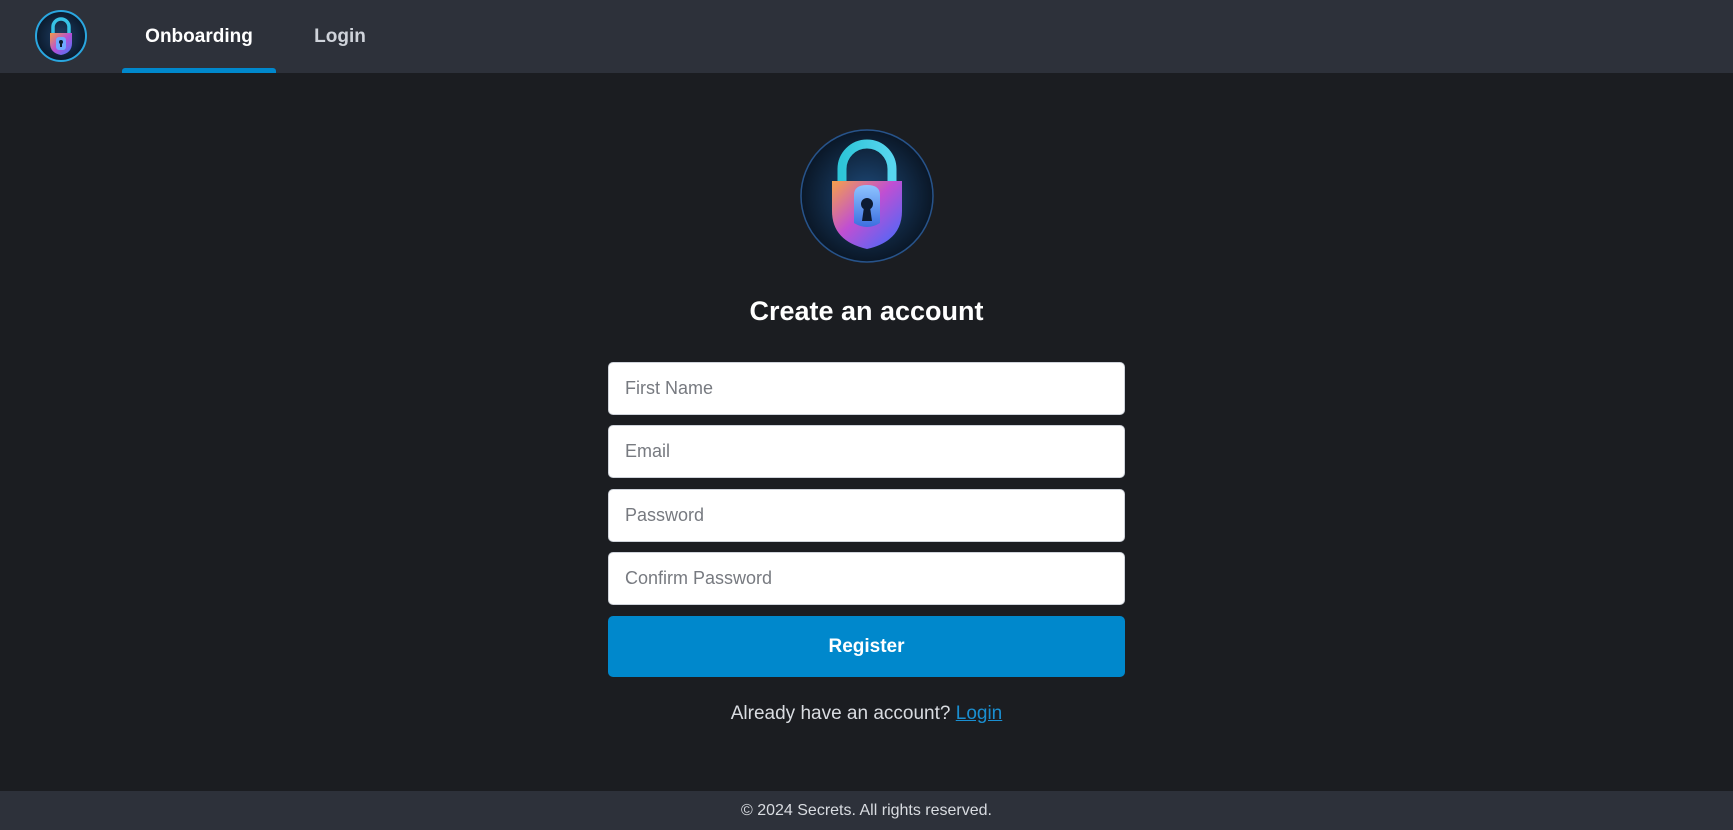  What do you see at coordinates (979, 713) in the screenshot?
I see `login-link: Login` at bounding box center [979, 713].